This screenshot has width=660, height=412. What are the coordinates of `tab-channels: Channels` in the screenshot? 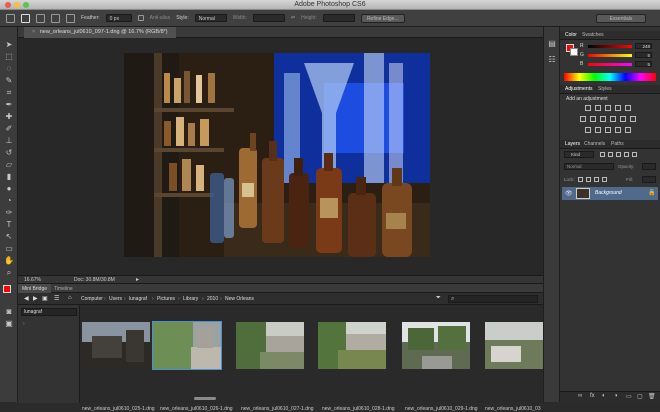 It's located at (594, 144).